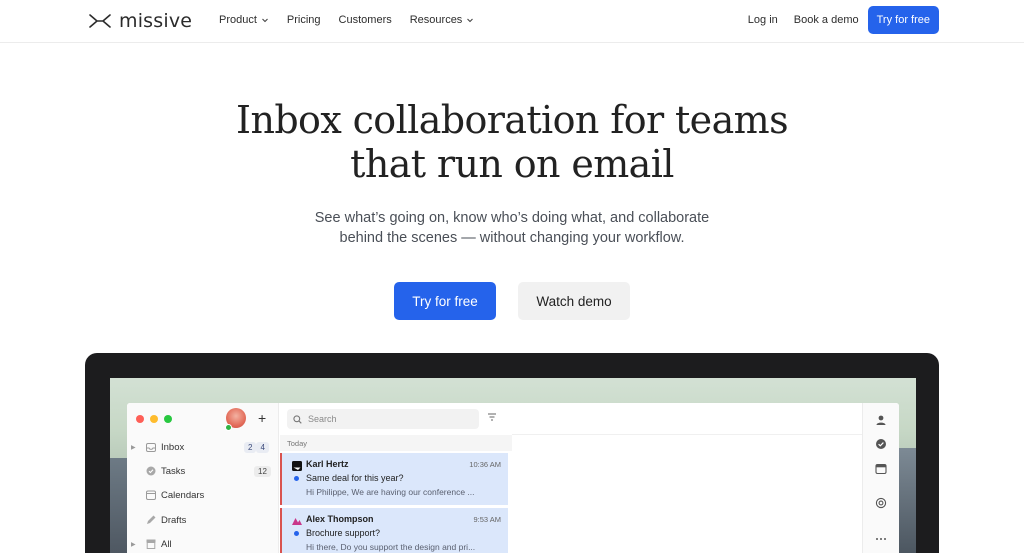  Describe the element at coordinates (297, 419) in the screenshot. I see `search-icon` at that location.